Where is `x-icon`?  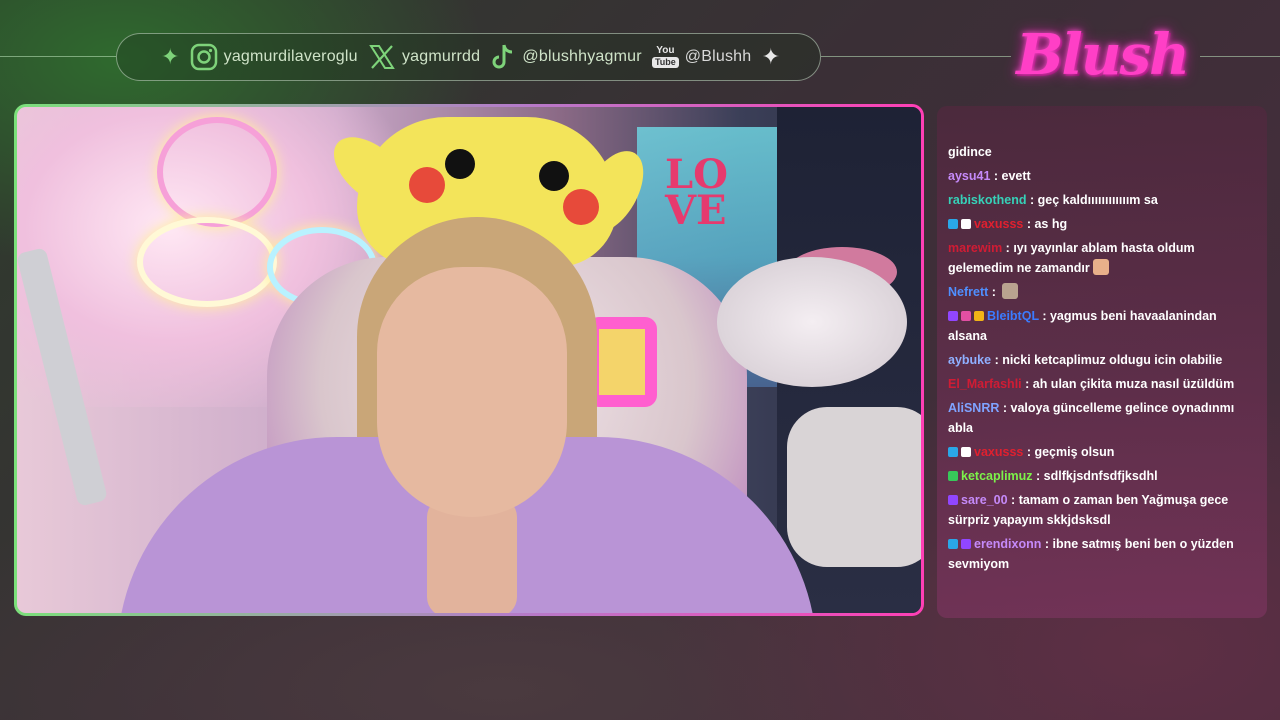
x-icon is located at coordinates (382, 57).